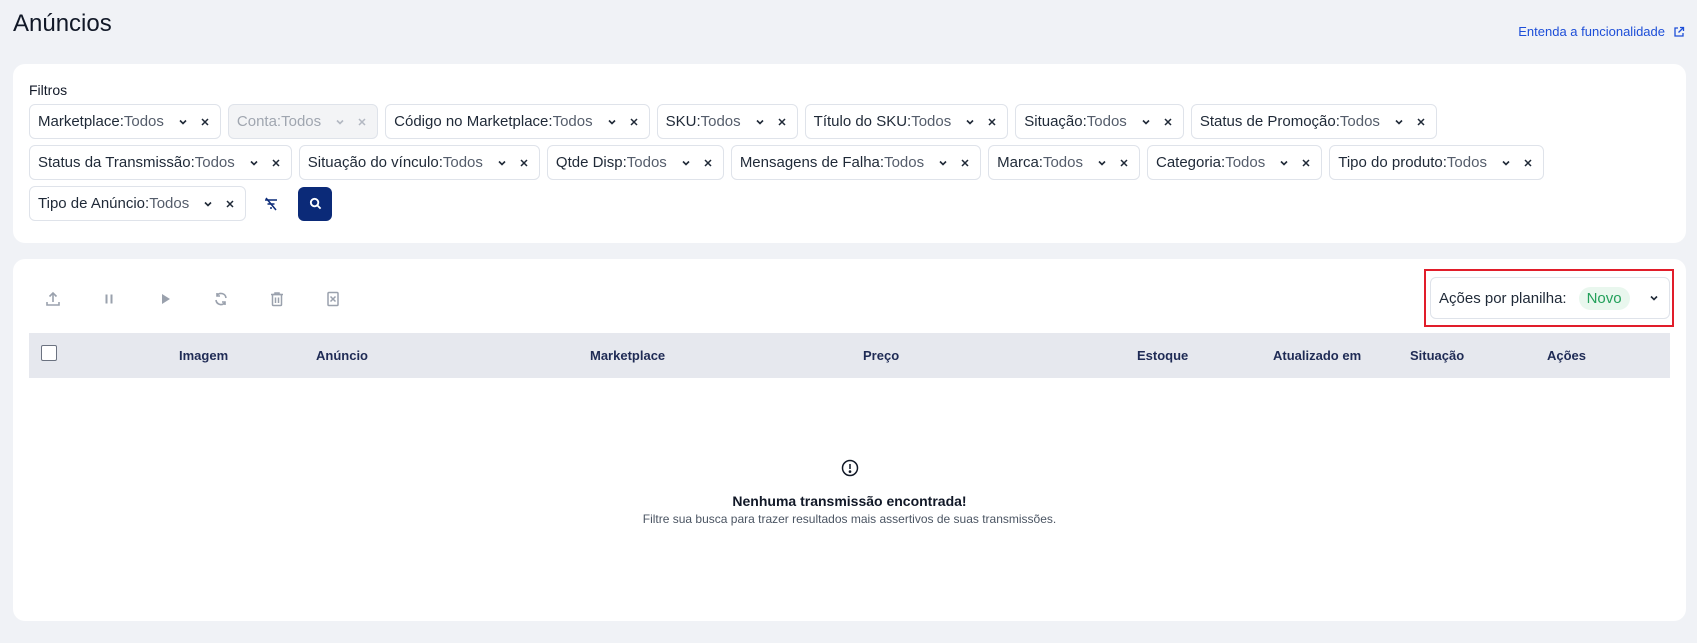 Image resolution: width=1697 pixels, height=643 pixels. What do you see at coordinates (276, 298) in the screenshot?
I see `trash-icon` at bounding box center [276, 298].